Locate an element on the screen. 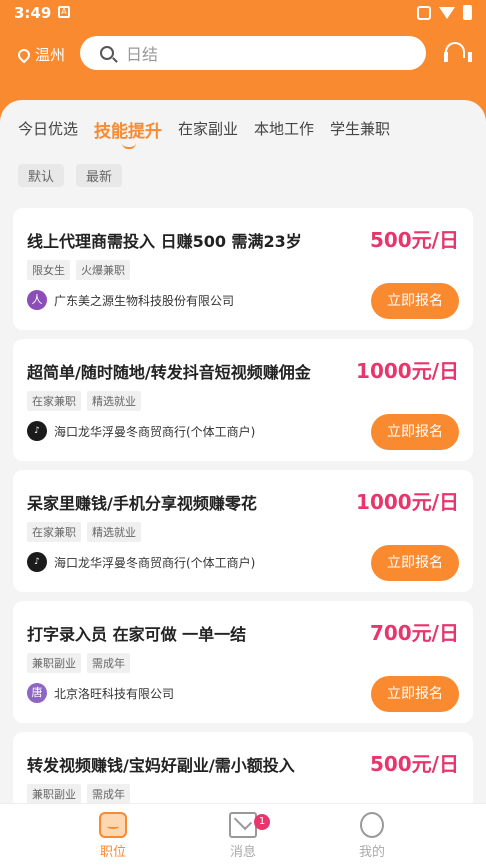 This screenshot has width=486, height=865. nav-me-label: 我的 is located at coordinates (371, 852).